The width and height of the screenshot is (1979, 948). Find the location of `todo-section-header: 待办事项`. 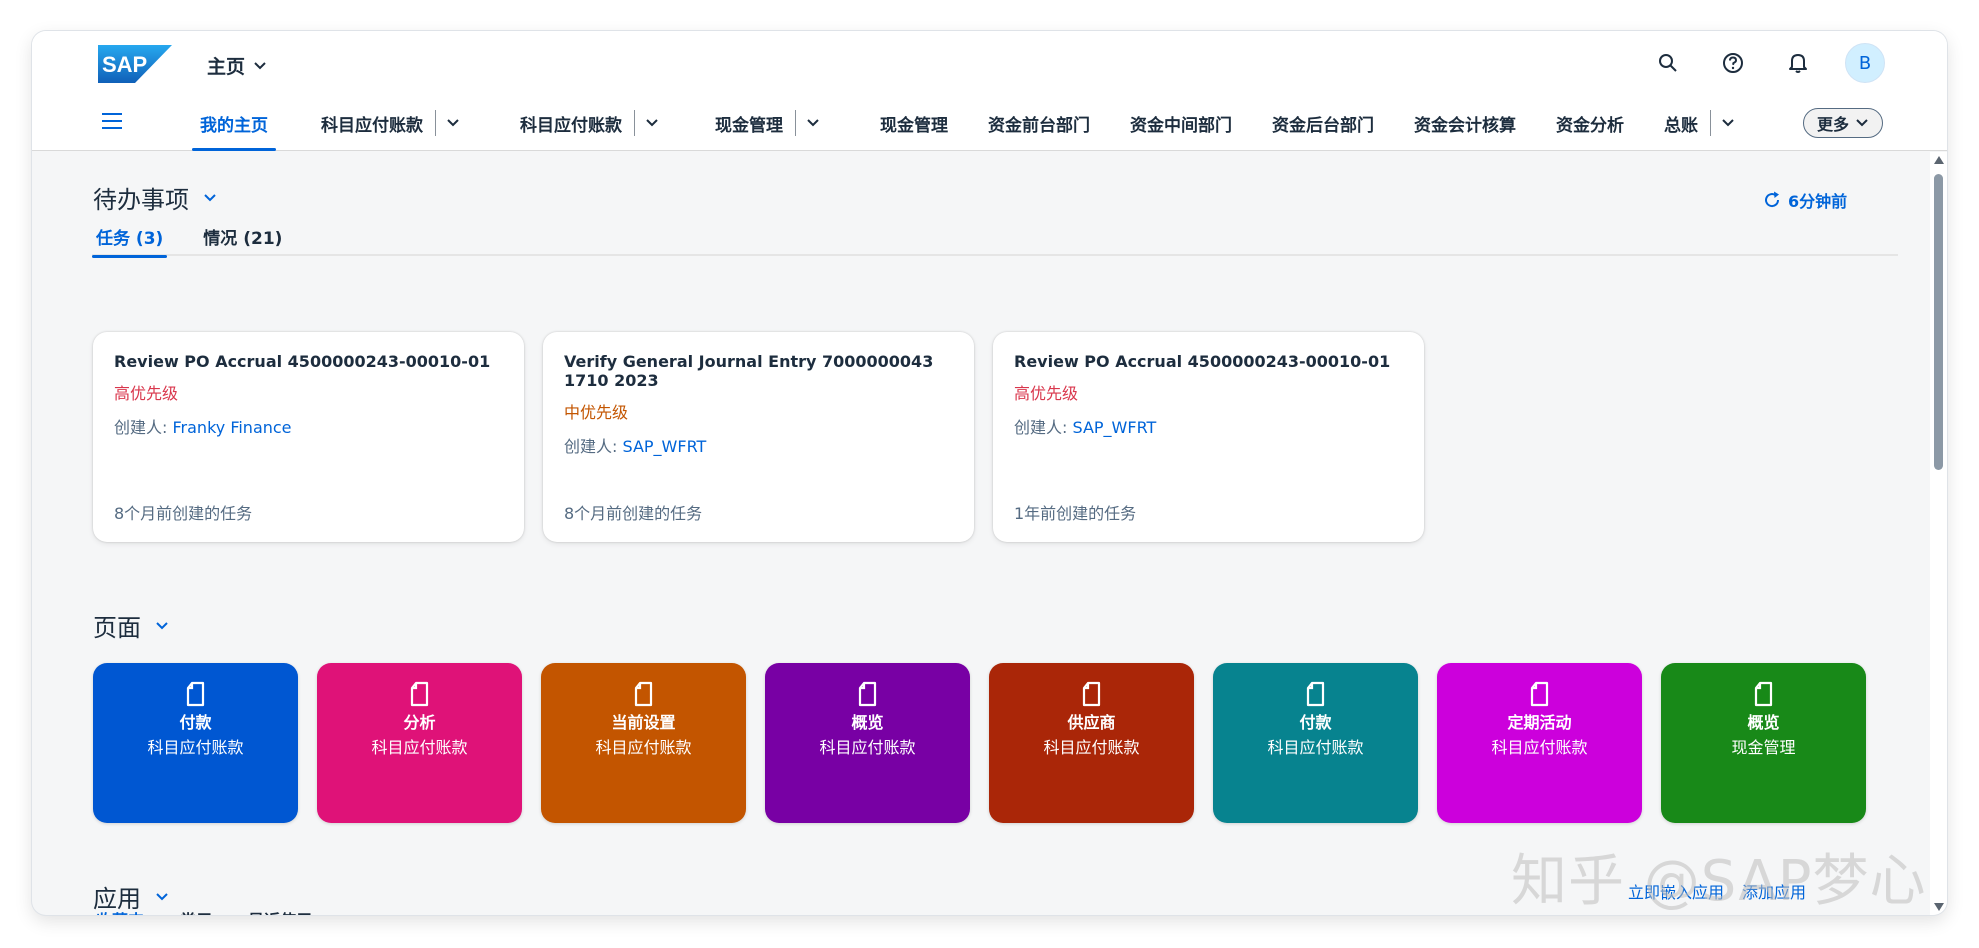

todo-section-header: 待办事项 is located at coordinates (155, 197).